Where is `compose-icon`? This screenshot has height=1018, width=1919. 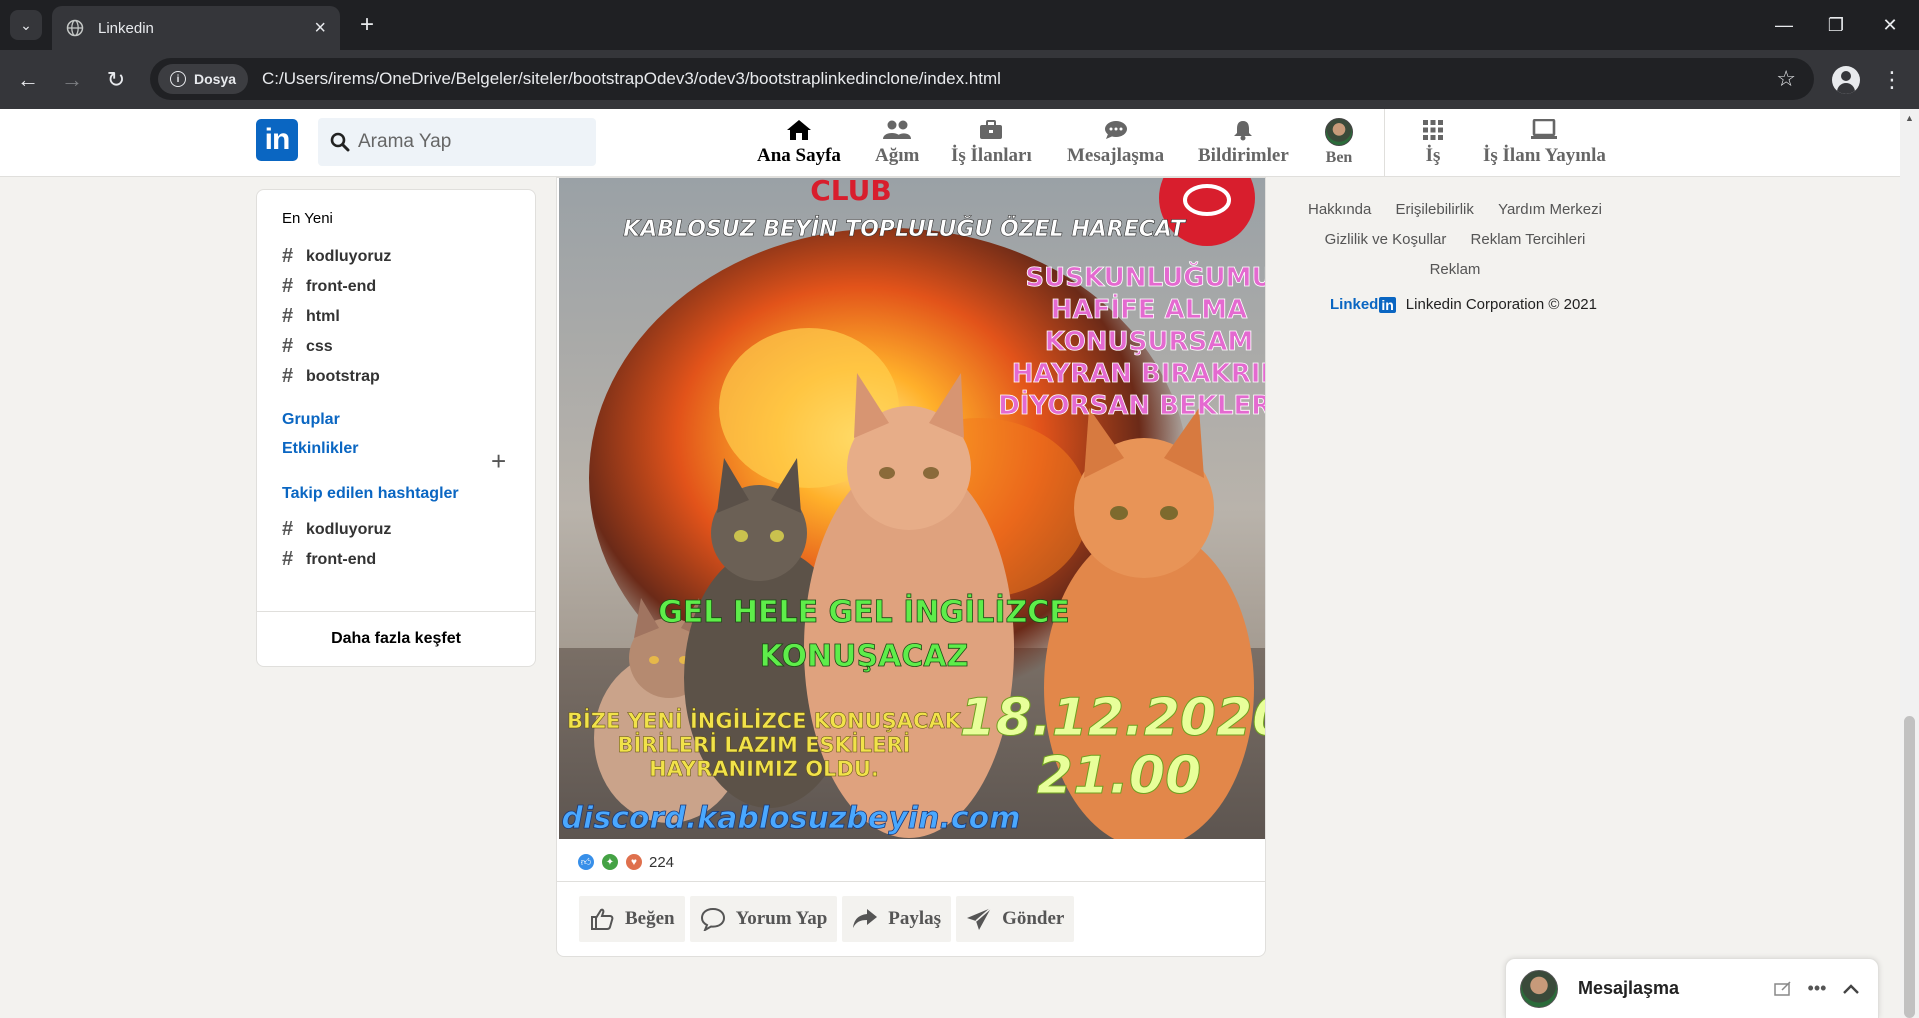
compose-icon is located at coordinates (1783, 989).